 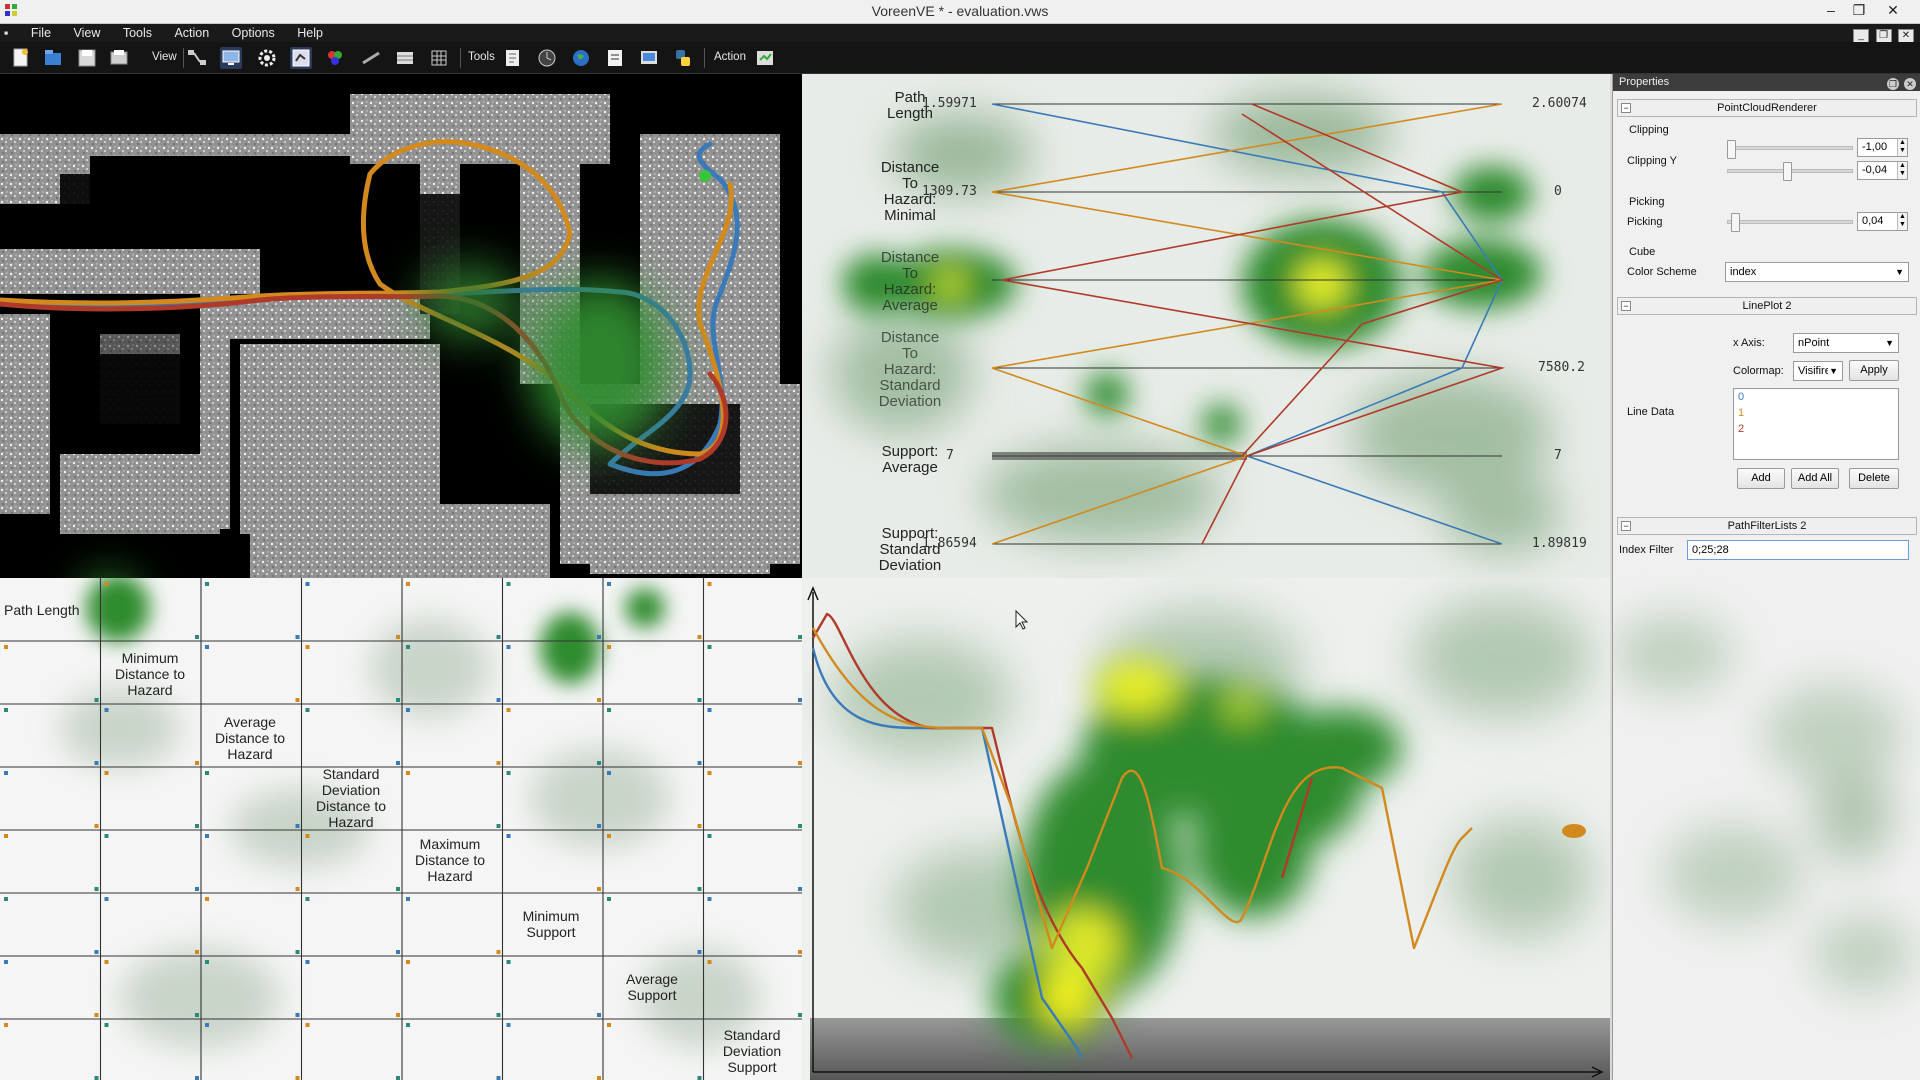 I want to click on pc-min-distance-minimal: 1309.73, so click(x=949, y=191).